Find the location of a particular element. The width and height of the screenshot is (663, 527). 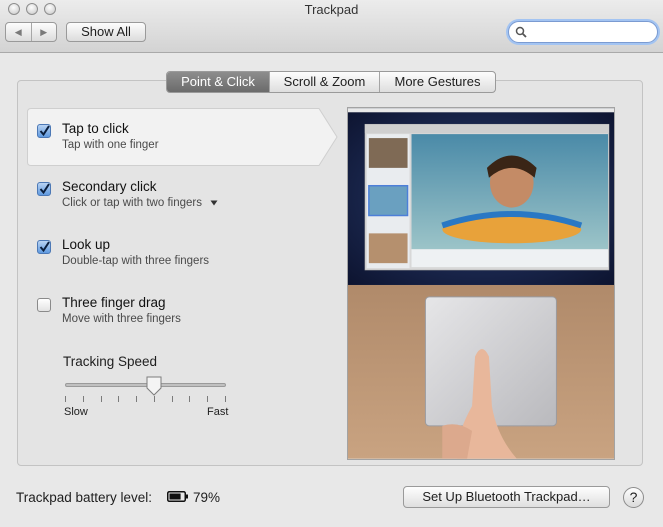

slow-label: Slow is located at coordinates (76, 412).